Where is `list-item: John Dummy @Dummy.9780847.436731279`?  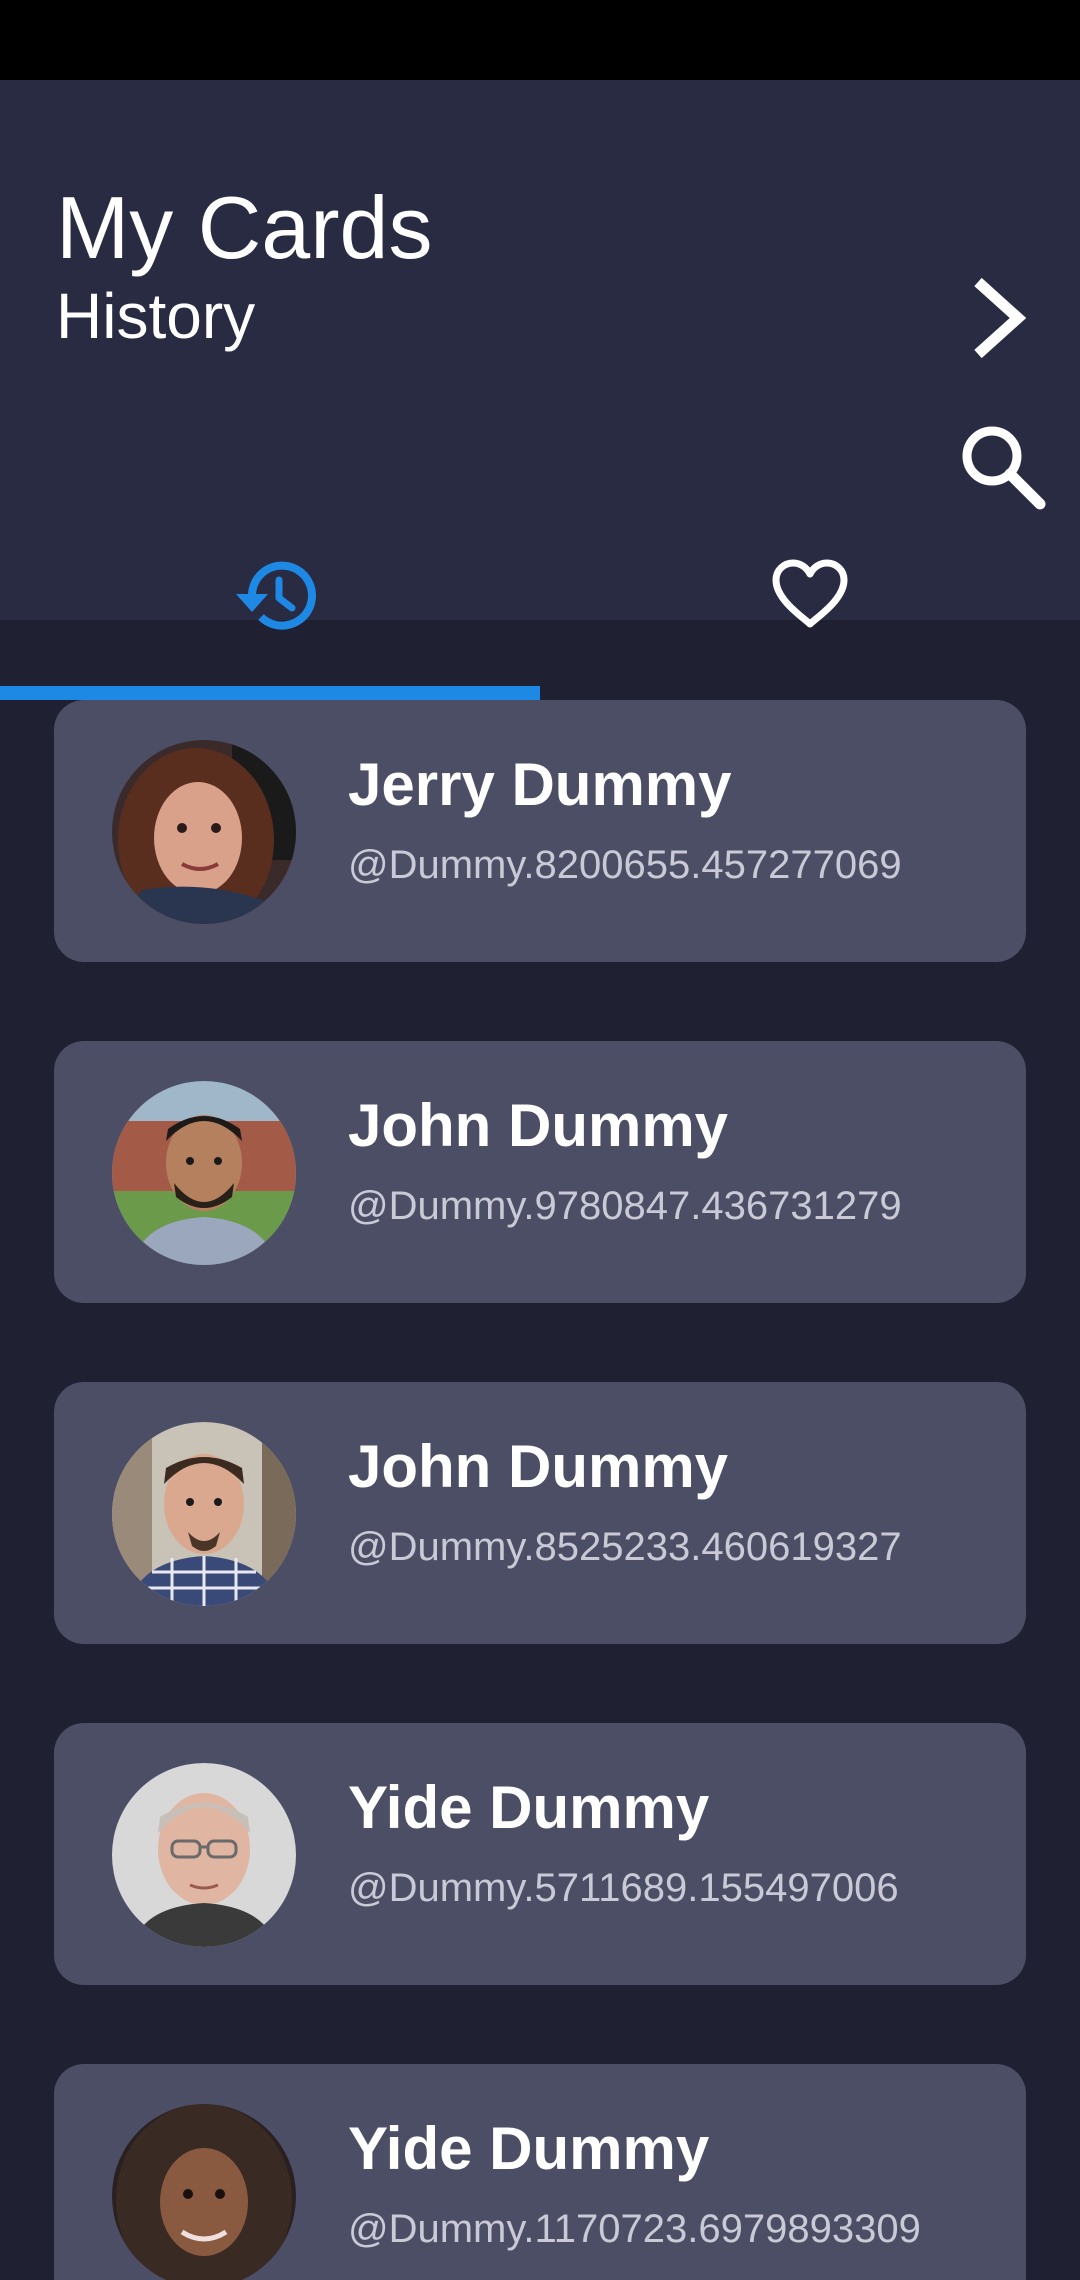
list-item: John Dummy @Dummy.9780847.436731279 is located at coordinates (540, 1172).